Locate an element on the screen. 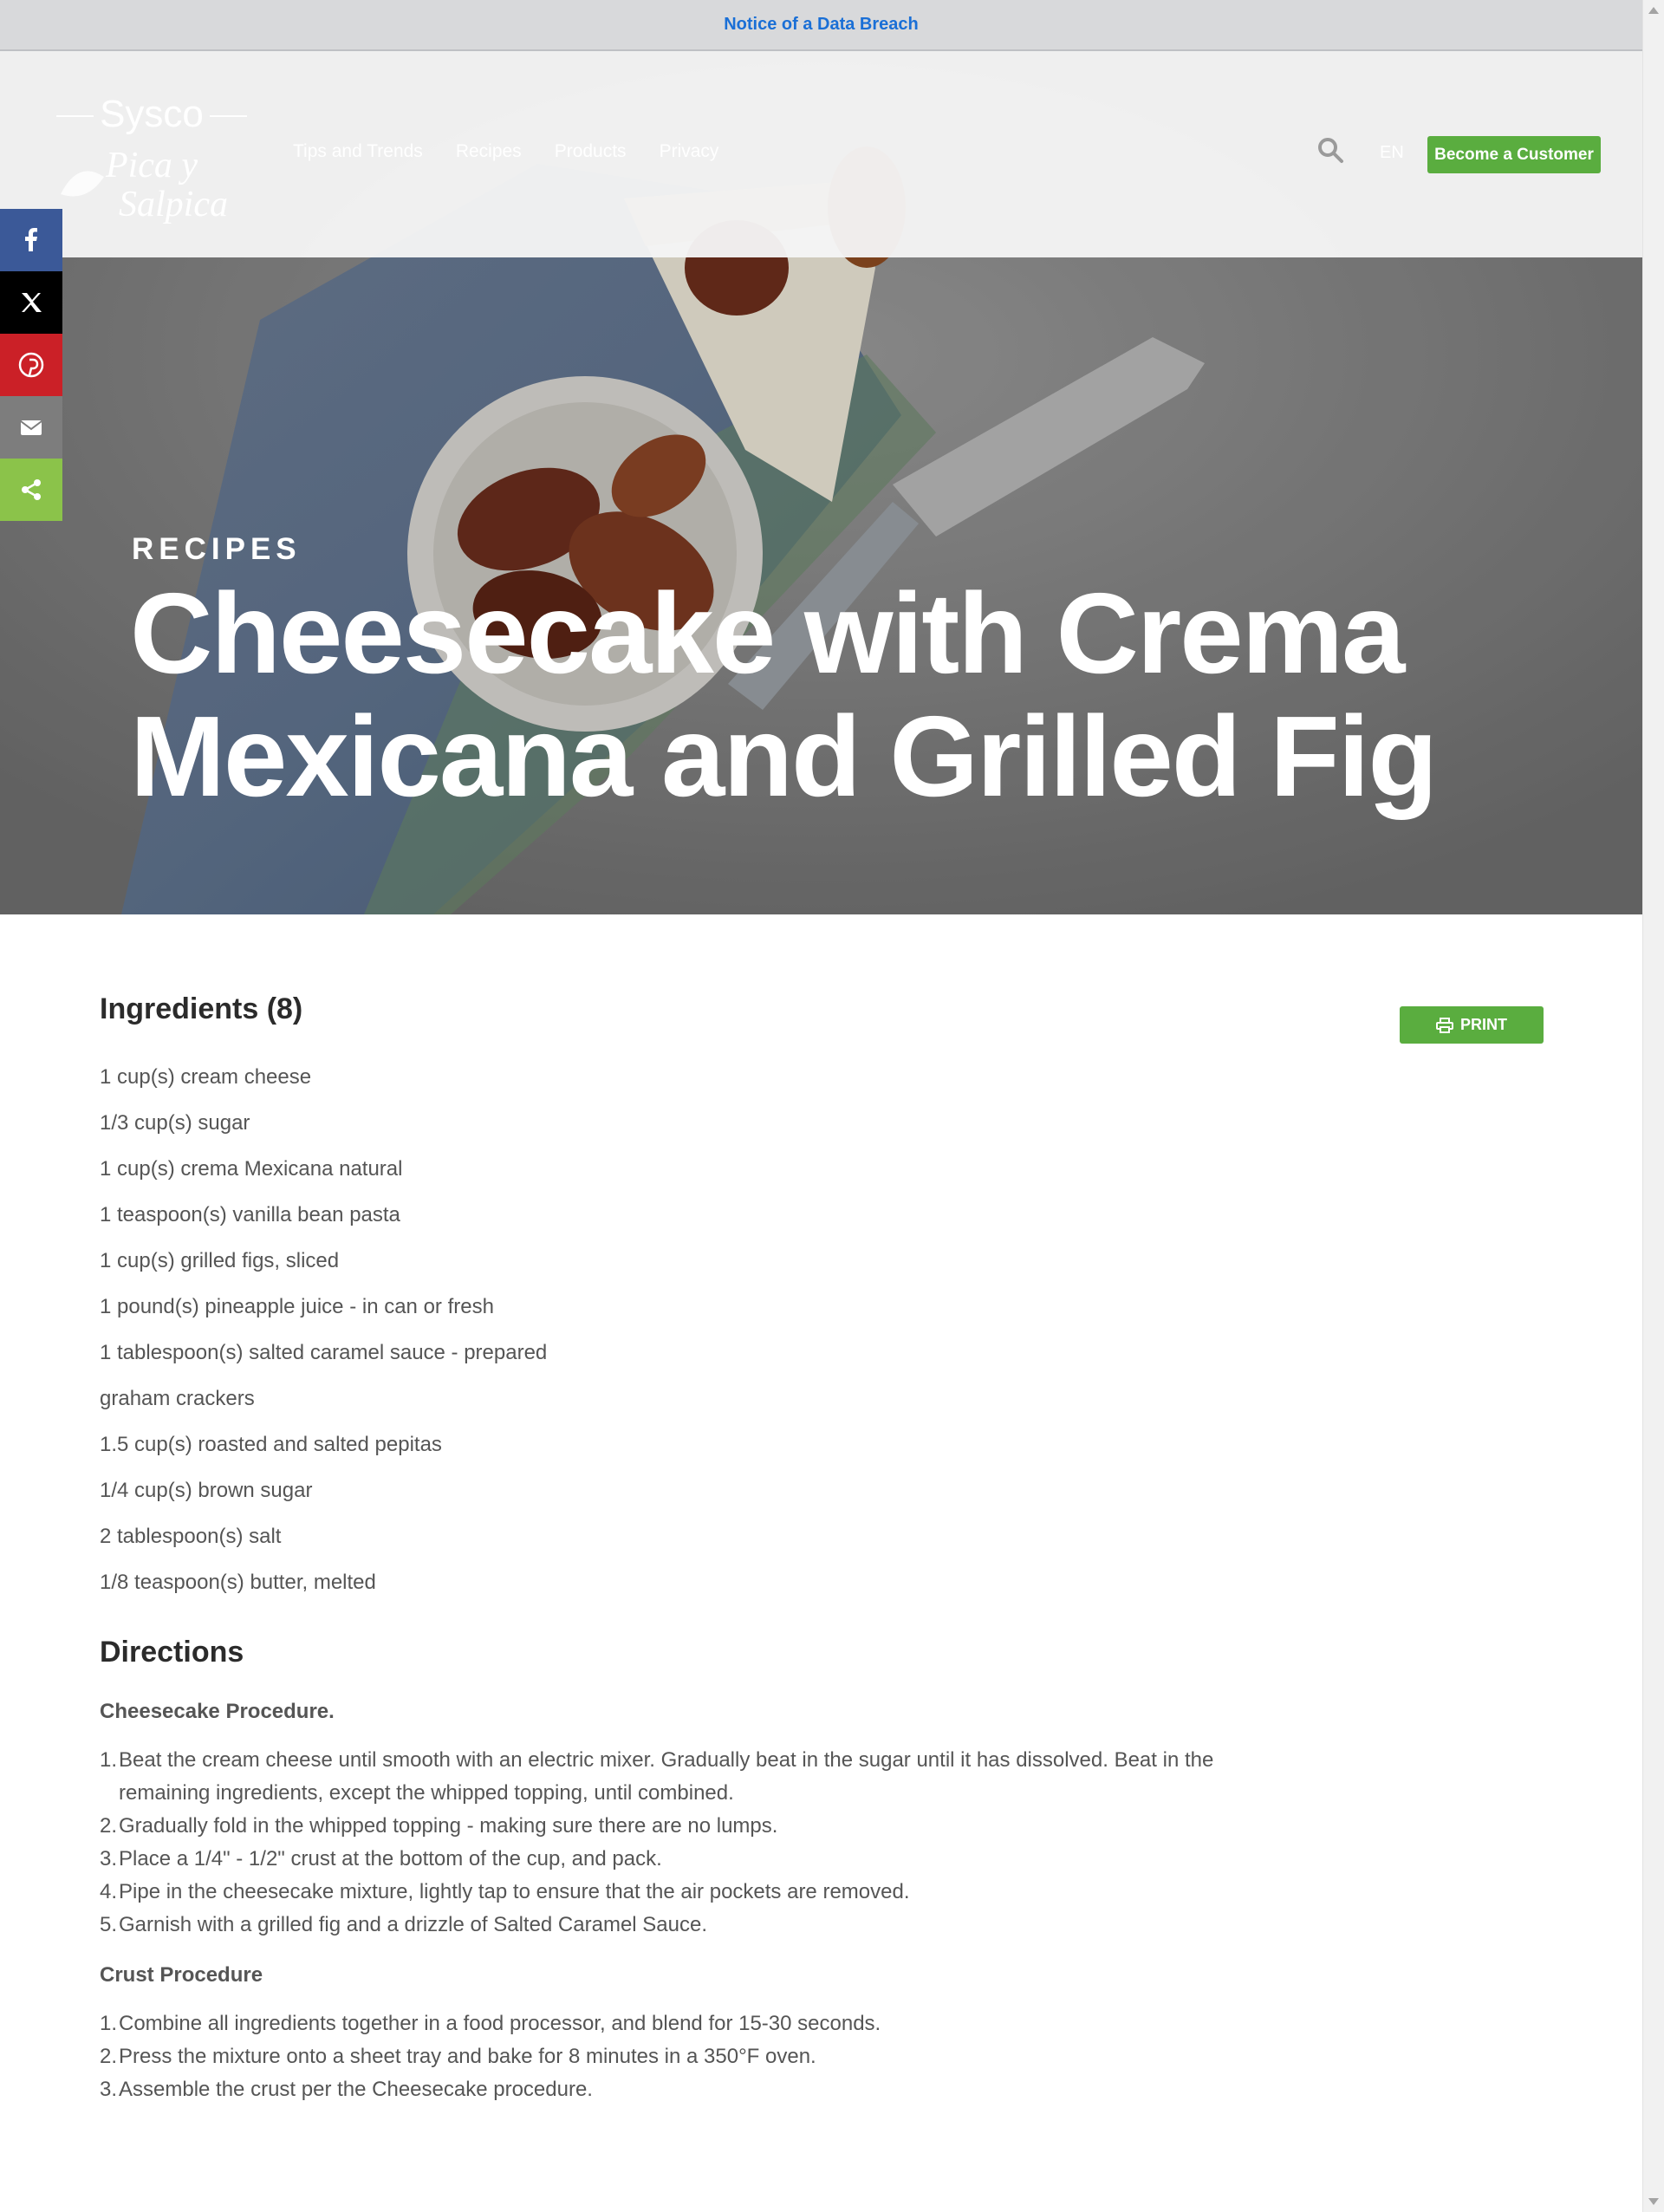  ingredient-item: 1 teaspoon(s) vanilla bean pasta is located at coordinates (250, 1214).